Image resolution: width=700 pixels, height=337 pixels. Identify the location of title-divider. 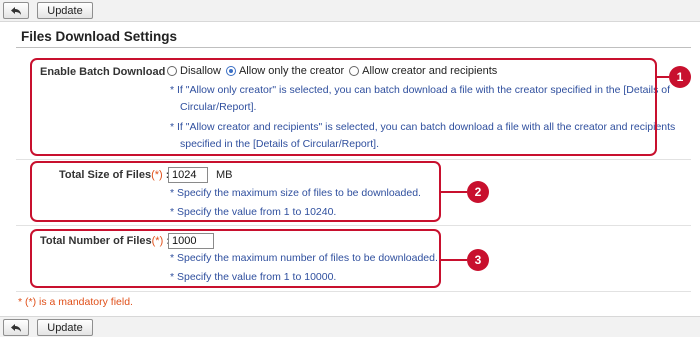
(353, 47).